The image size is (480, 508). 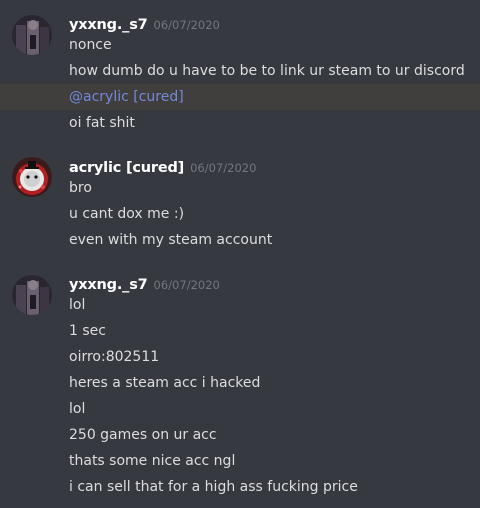 I want to click on message-line: 250 games on ur acc, so click(x=240, y=435).